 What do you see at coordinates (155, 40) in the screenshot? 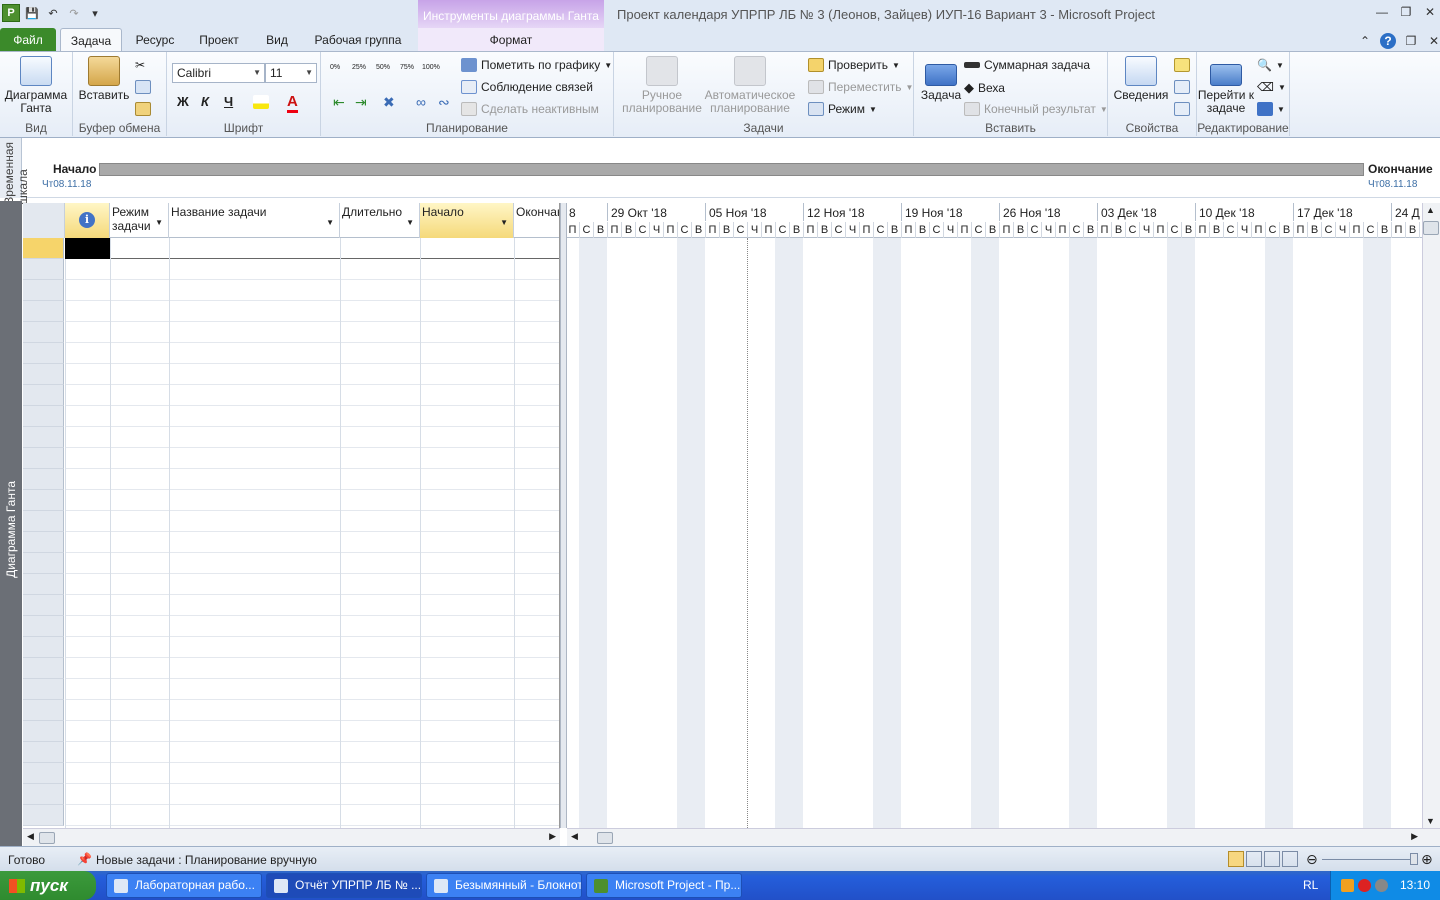
I see `tab-resource: Ресурс` at bounding box center [155, 40].